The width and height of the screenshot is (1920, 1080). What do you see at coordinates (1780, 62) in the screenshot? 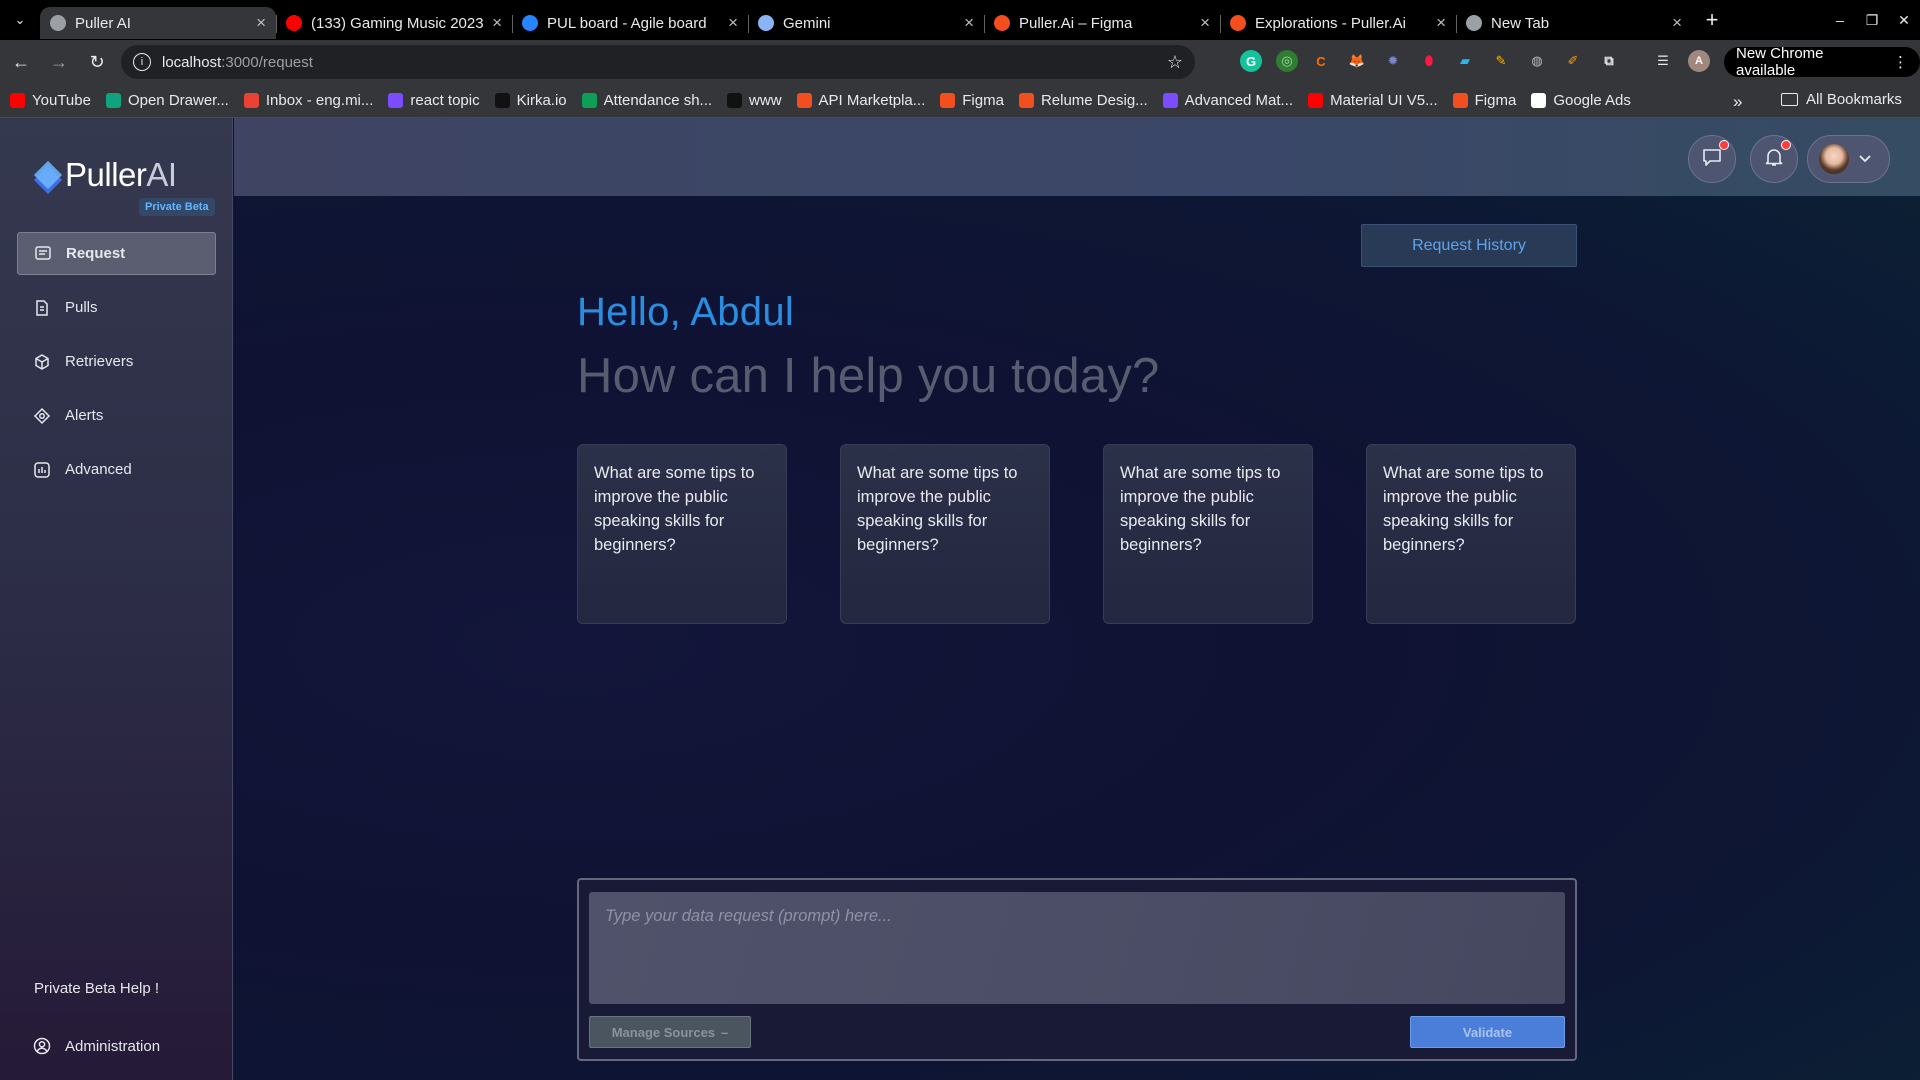
I see `update-label: New Chrome available` at bounding box center [1780, 62].